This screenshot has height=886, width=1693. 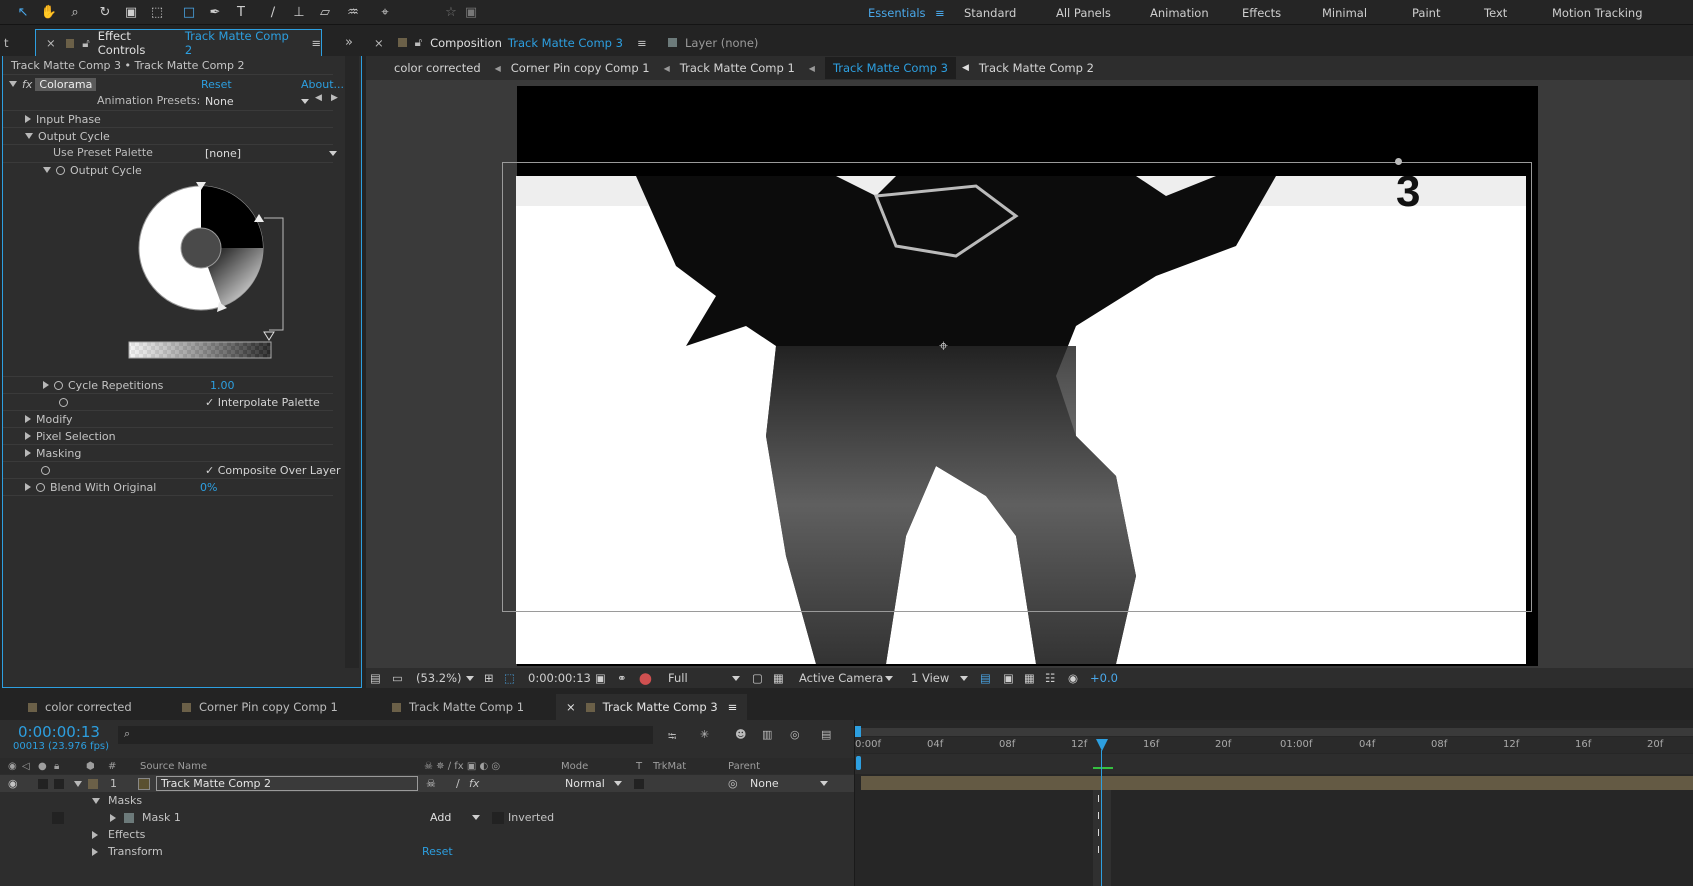 I want to click on modify-group: Modify, so click(x=168, y=419).